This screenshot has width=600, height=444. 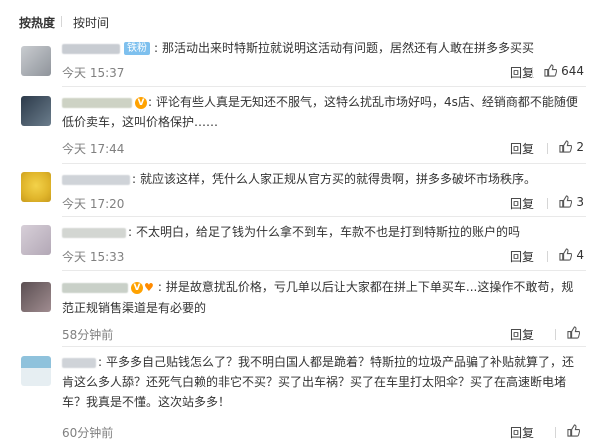 What do you see at coordinates (88, 335) in the screenshot?
I see `comment-time: 58分钟前` at bounding box center [88, 335].